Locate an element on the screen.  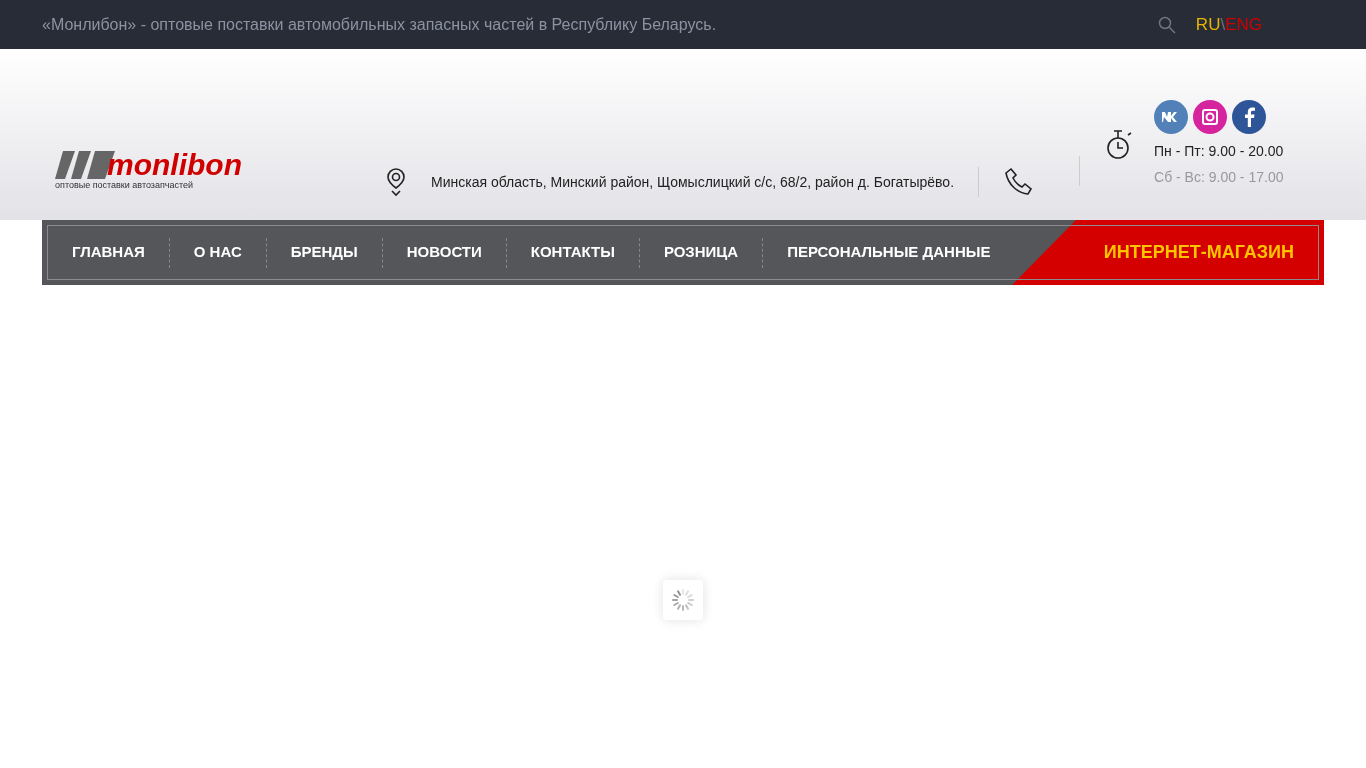
nav-link: БРЕНДЫ is located at coordinates (324, 252).